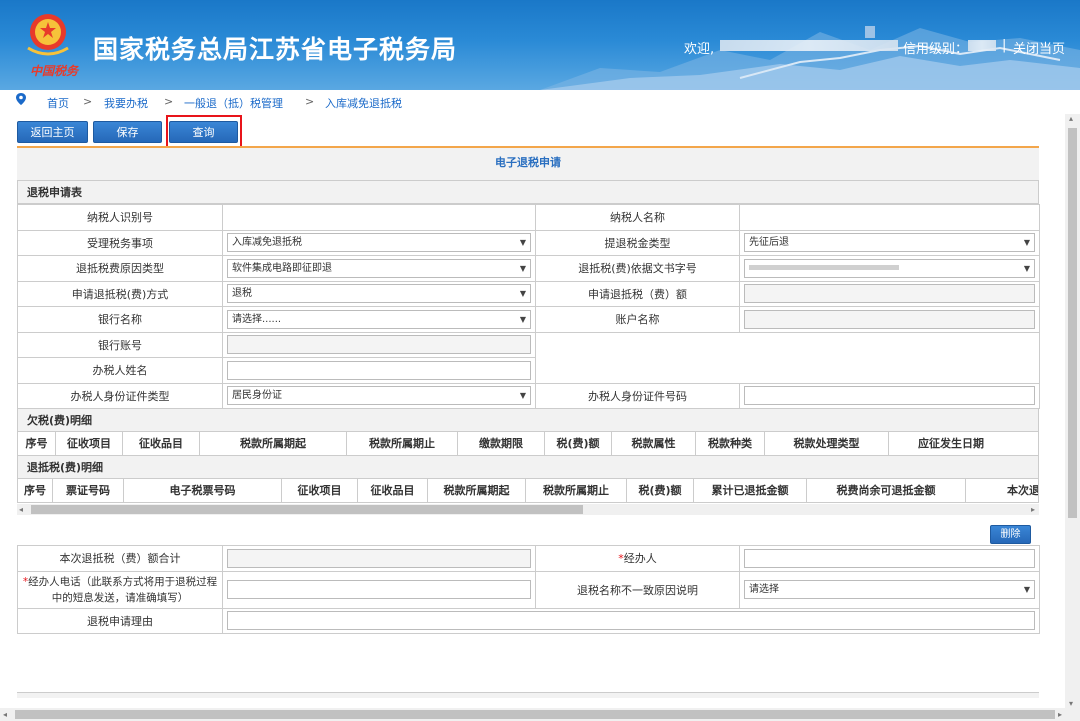 The height and width of the screenshot is (721, 1080). What do you see at coordinates (810, 58) in the screenshot?
I see `great-wall-mountain-image` at bounding box center [810, 58].